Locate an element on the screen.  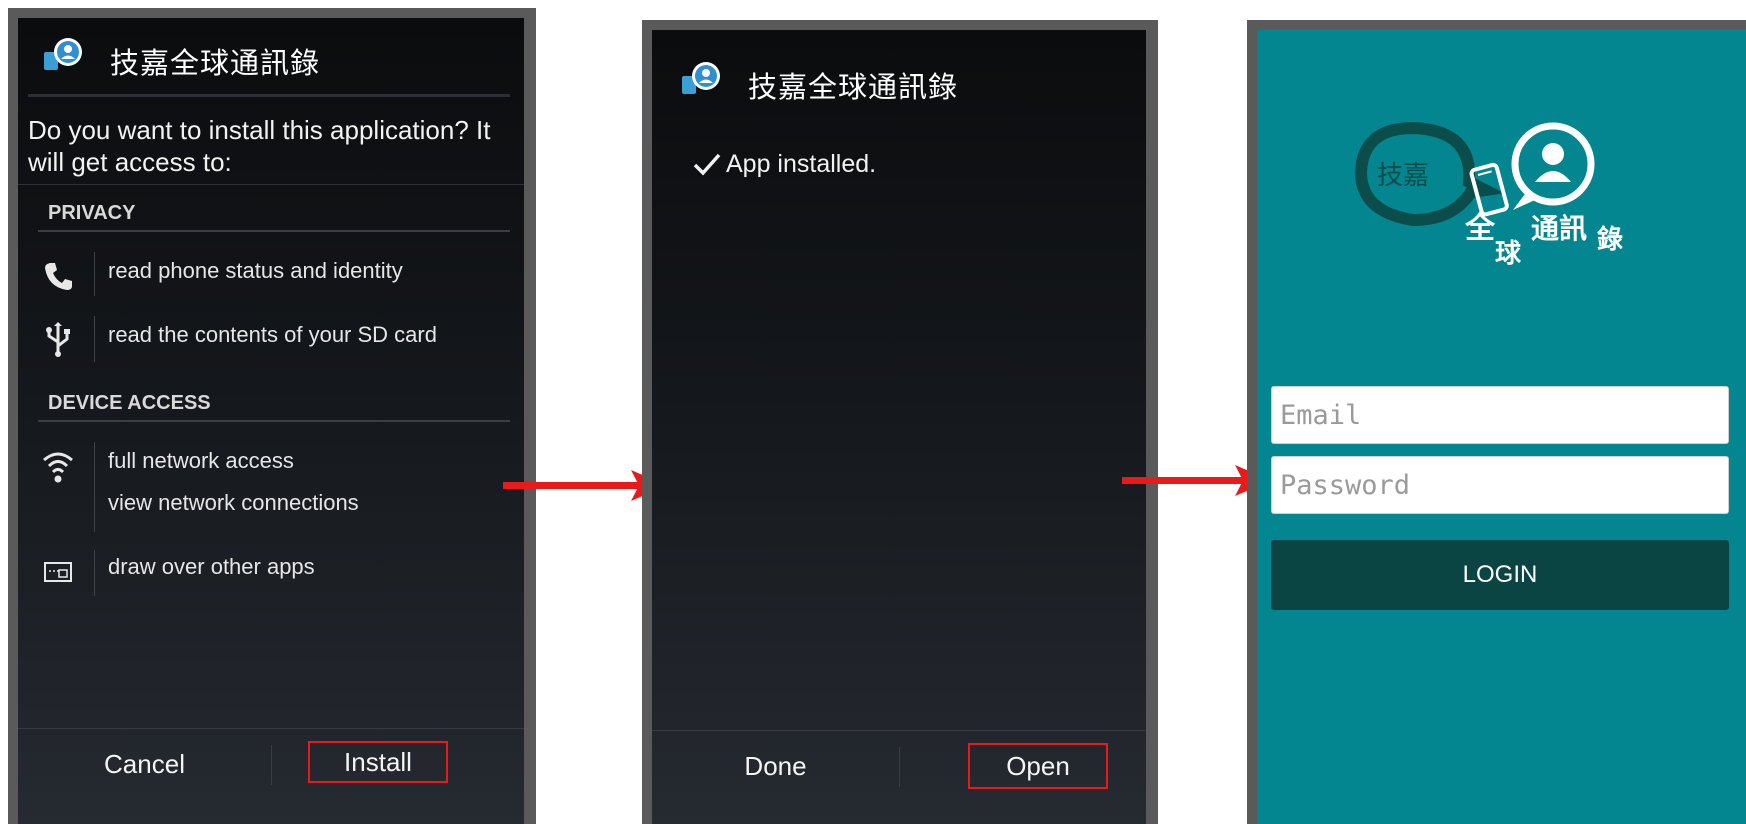
section-title-privacy: PRIVACY is located at coordinates (92, 213).